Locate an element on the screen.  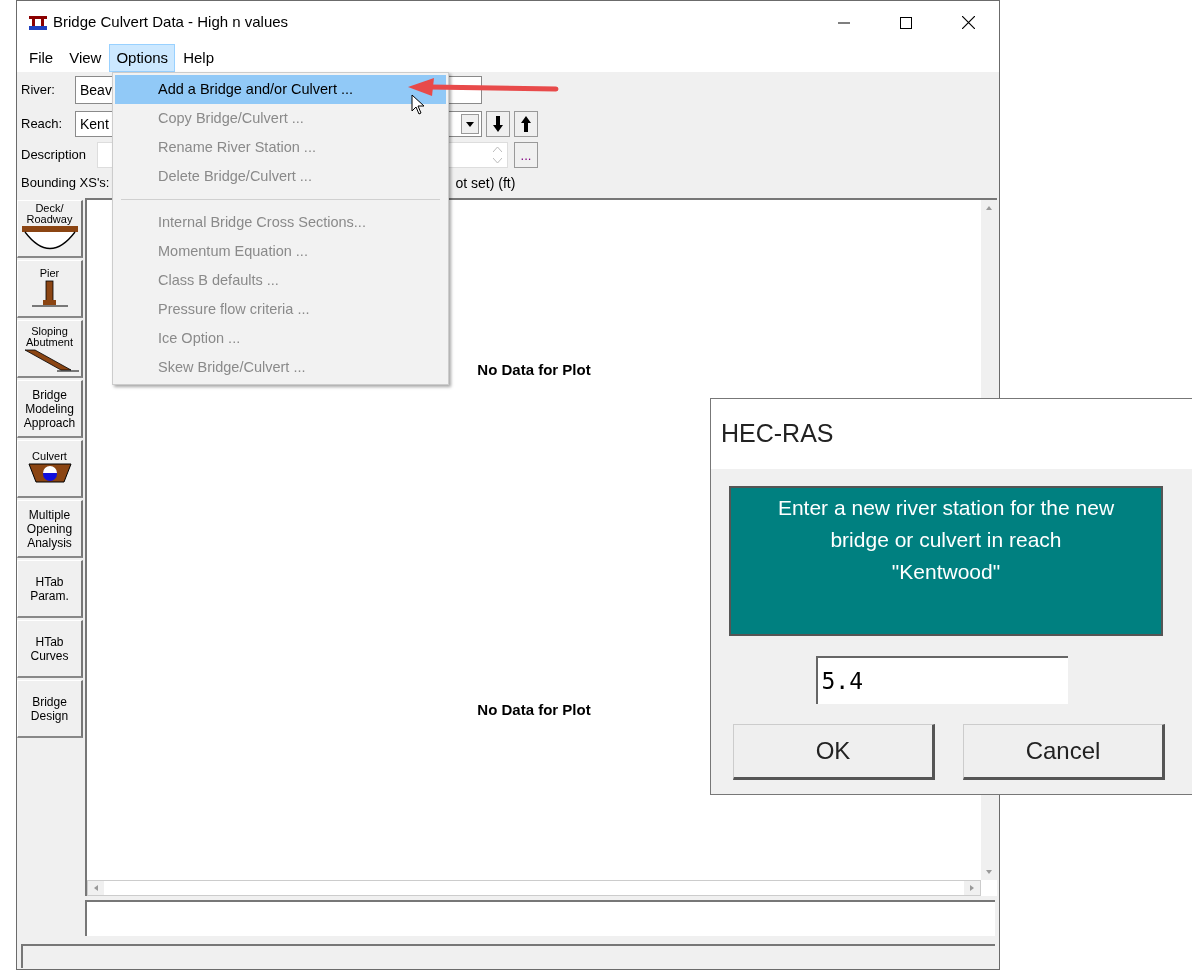
menu-item: View is located at coordinates (85, 58).